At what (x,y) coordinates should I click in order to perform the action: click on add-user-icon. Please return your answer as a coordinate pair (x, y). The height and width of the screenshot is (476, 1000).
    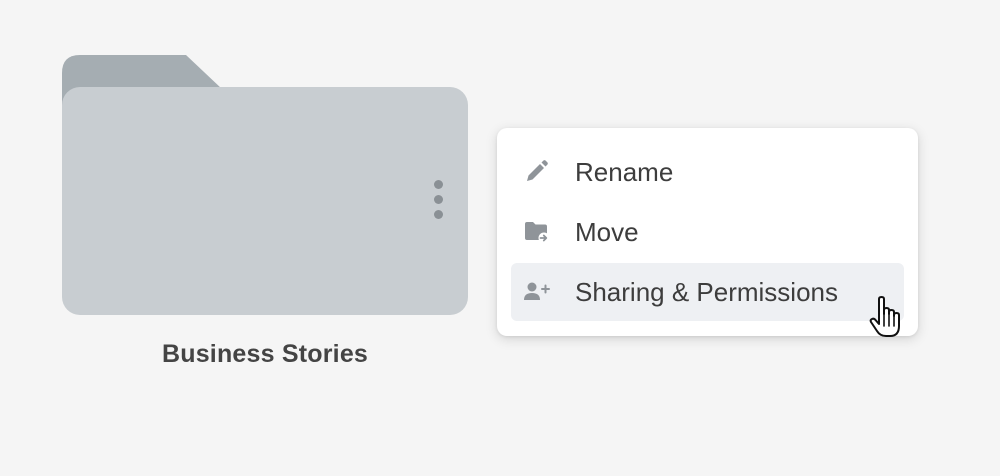
    Looking at the image, I should click on (537, 291).